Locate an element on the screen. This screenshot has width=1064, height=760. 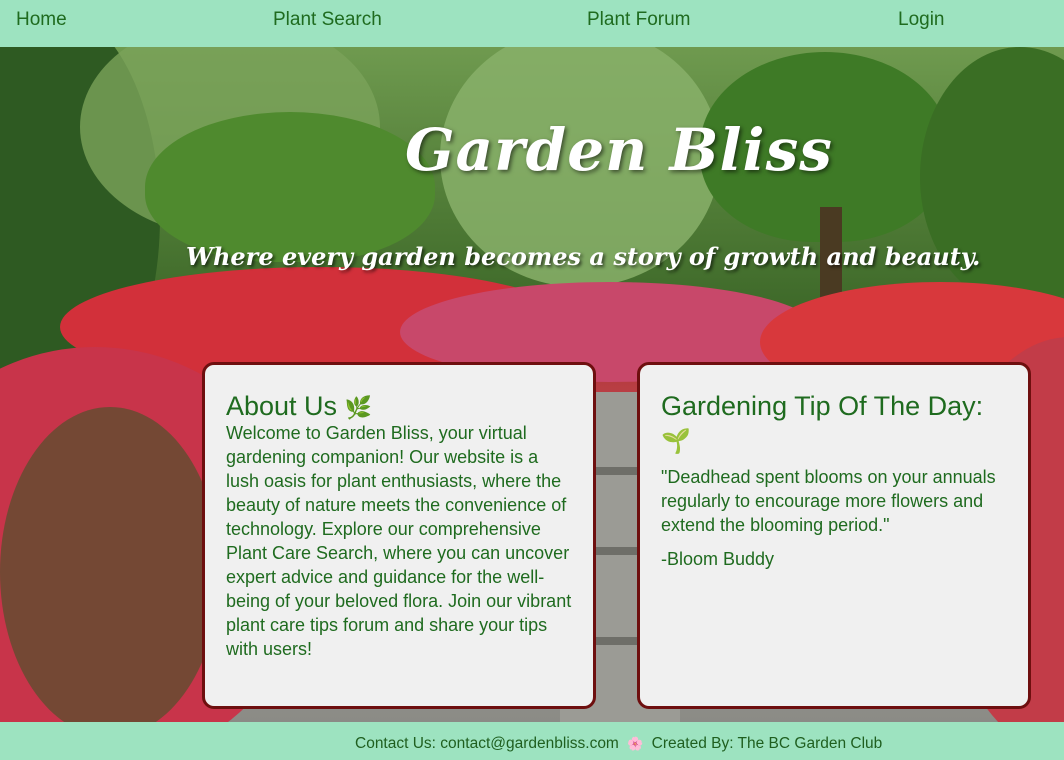
footer-credit: Created By: The BC Garden Club is located at coordinates (767, 743).